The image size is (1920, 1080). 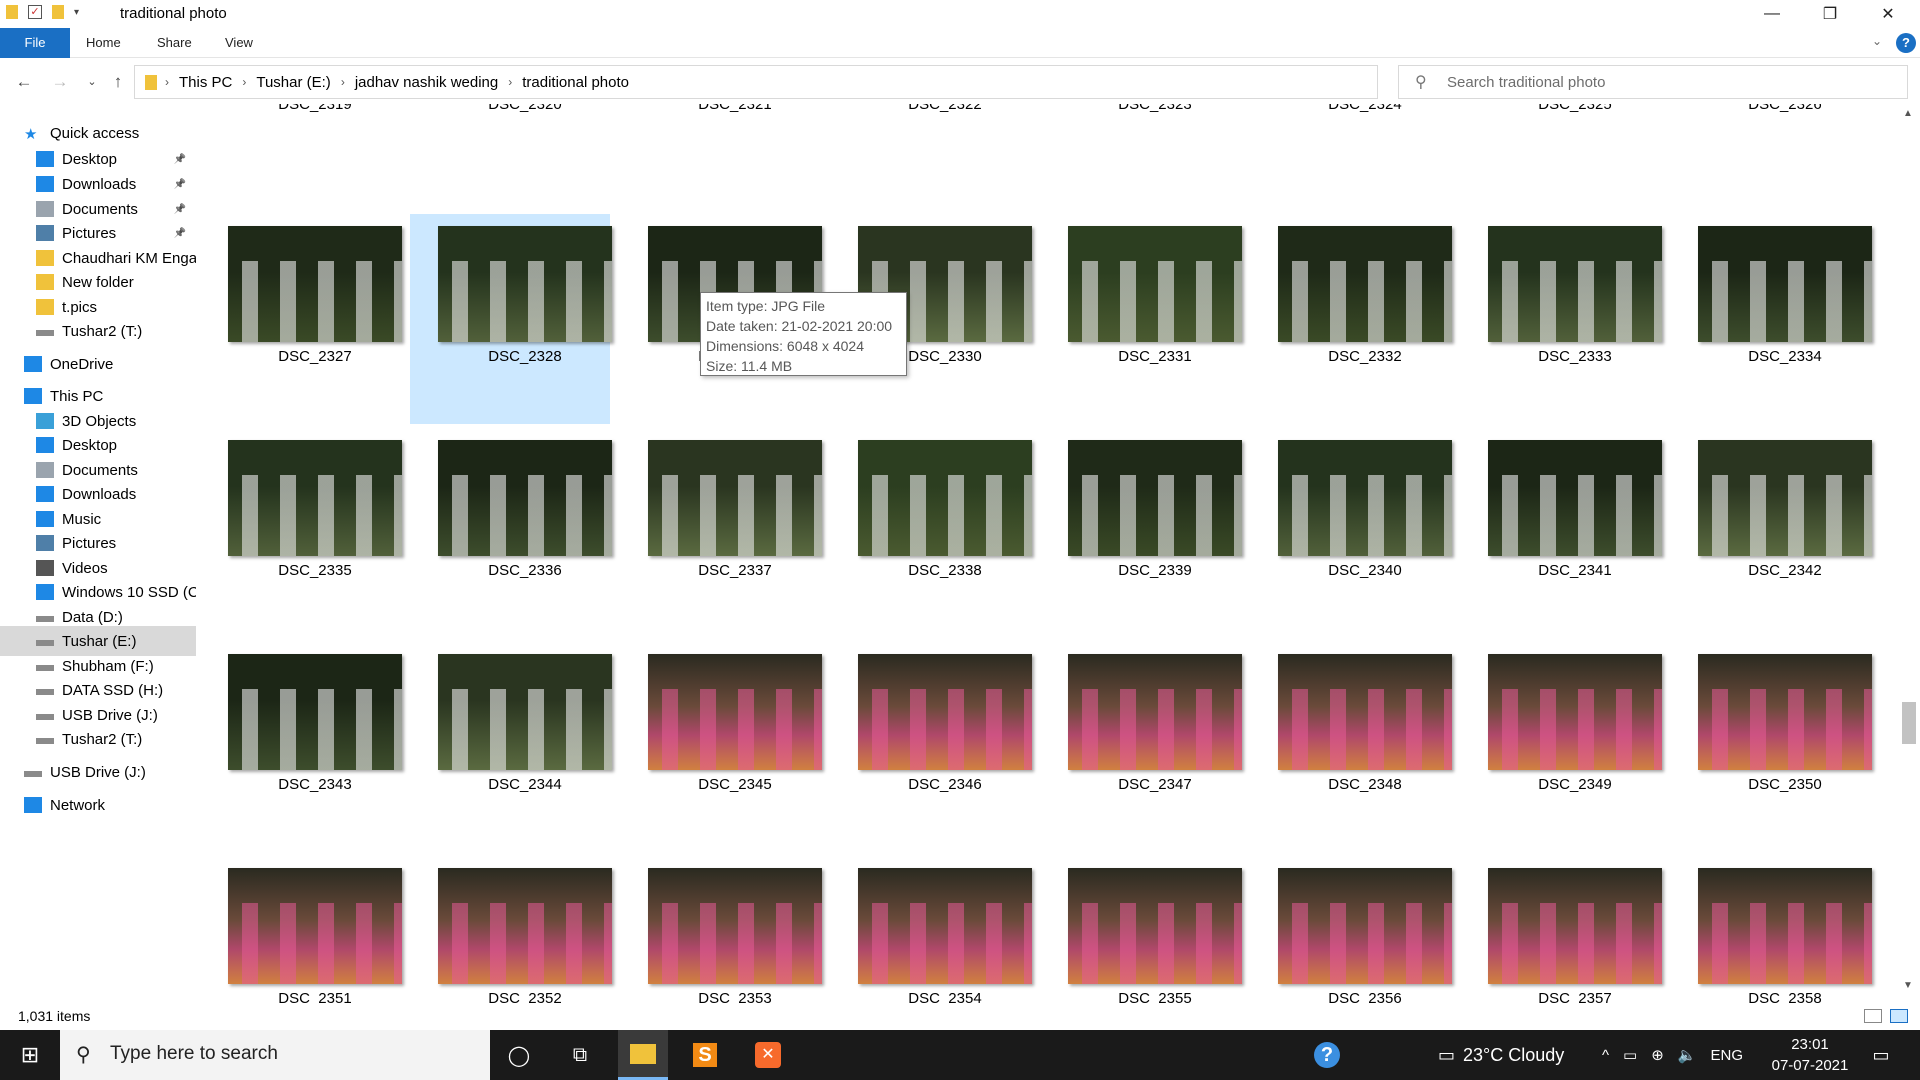 What do you see at coordinates (239, 43) in the screenshot?
I see `tab-view: View` at bounding box center [239, 43].